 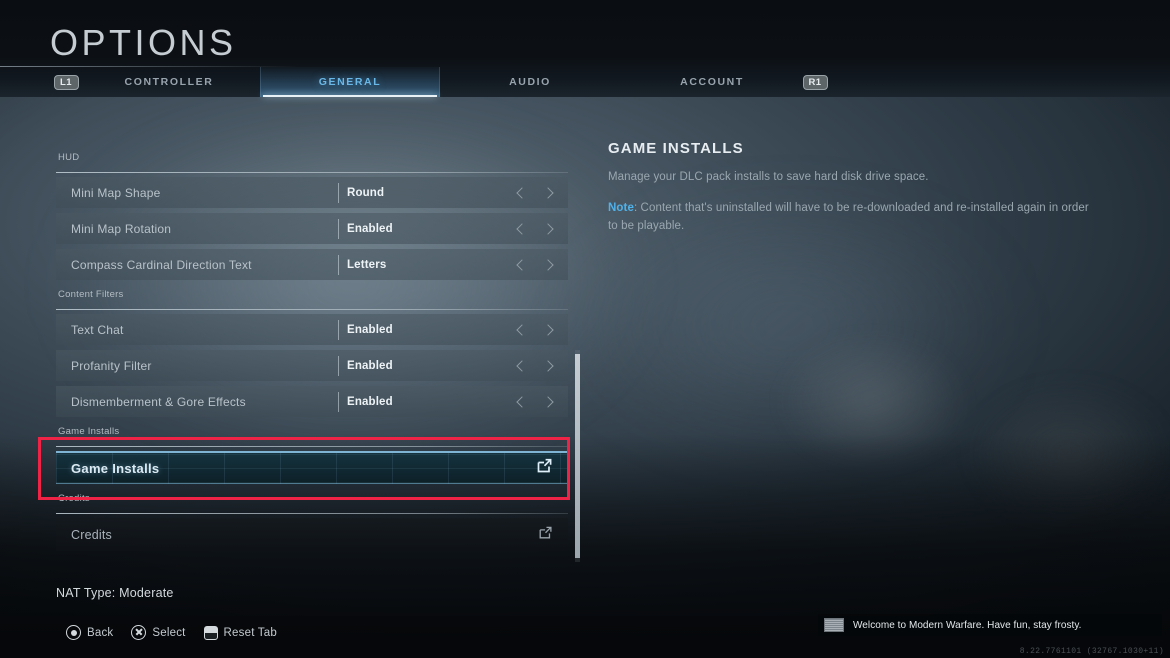 What do you see at coordinates (312, 228) in the screenshot?
I see `setting-row-mini-map-rotation: Mini Map Rotation Enabled` at bounding box center [312, 228].